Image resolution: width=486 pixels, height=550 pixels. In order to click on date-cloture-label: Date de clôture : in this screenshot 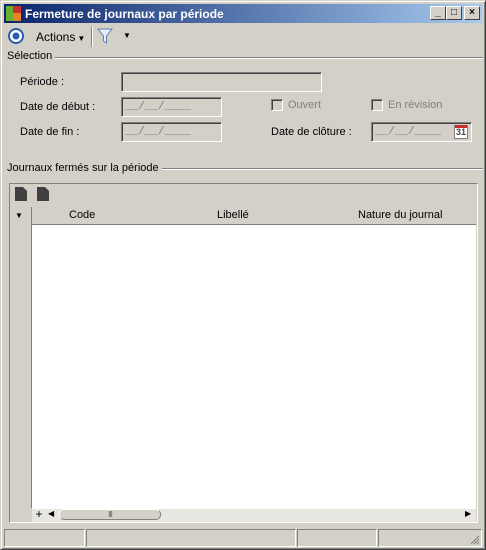, I will do `click(311, 132)`.